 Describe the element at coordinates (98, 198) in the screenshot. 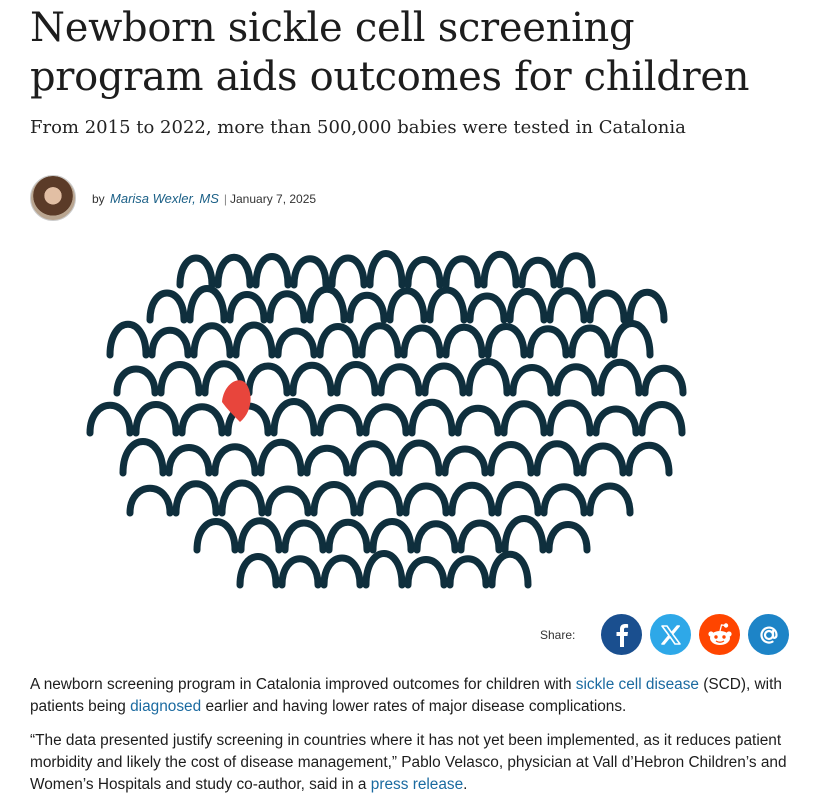

I see `byline-prefix: by` at that location.